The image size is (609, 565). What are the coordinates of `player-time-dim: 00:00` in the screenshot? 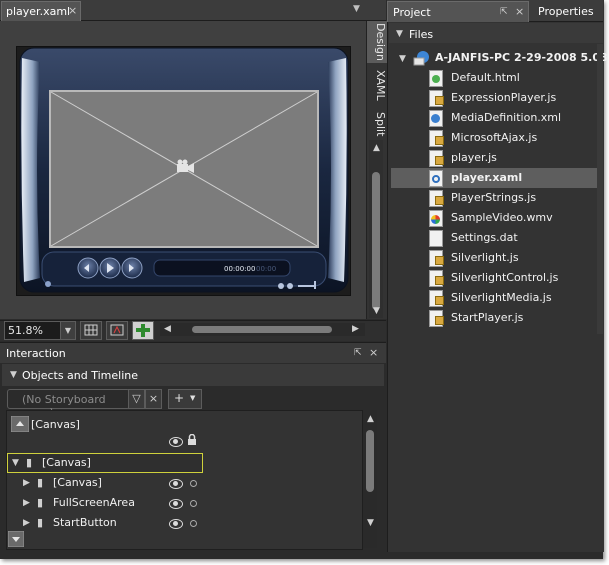 It's located at (266, 269).